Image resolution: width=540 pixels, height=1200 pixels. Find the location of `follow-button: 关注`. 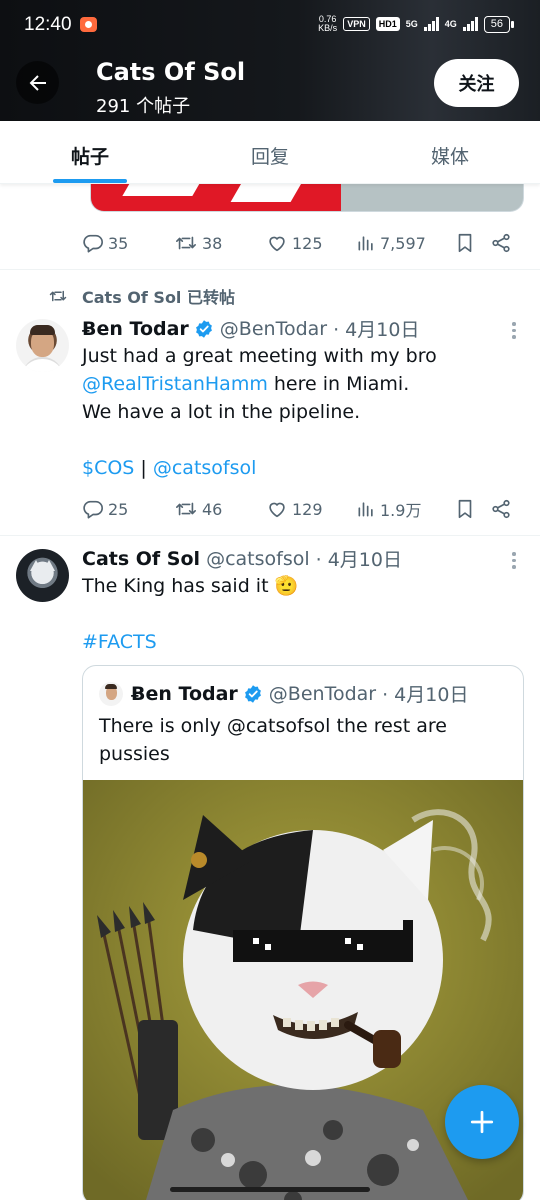

follow-button: 关注 is located at coordinates (476, 83).